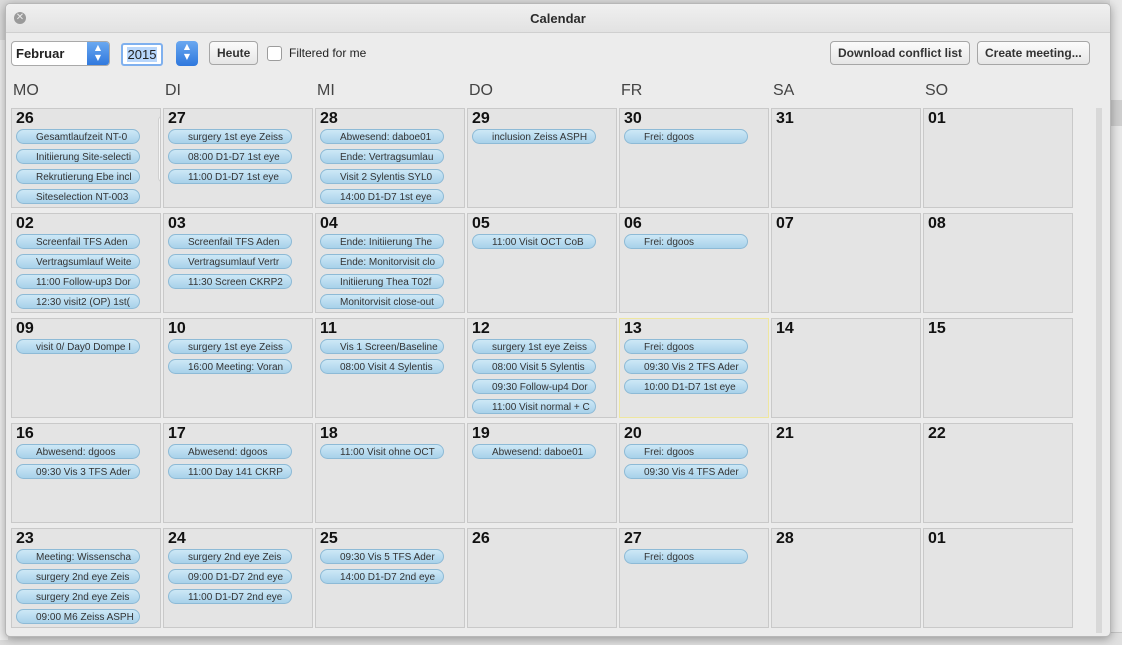 This screenshot has height=645, width=1122. What do you see at coordinates (686, 386) in the screenshot?
I see `event-pill: 10:00 D1-D7 1st eye` at bounding box center [686, 386].